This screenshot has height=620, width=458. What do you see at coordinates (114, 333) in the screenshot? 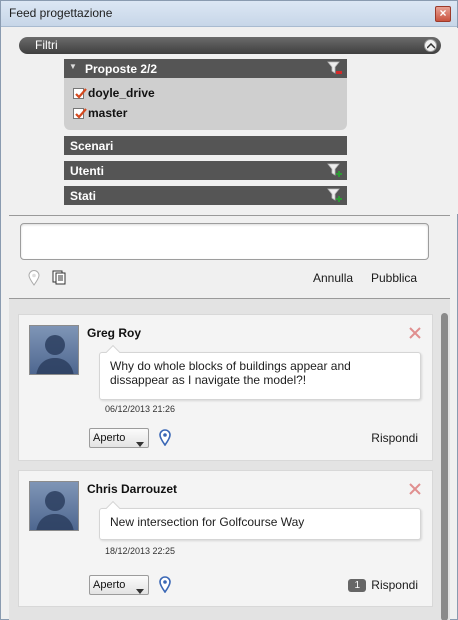
I see `post-author: Greg Roy` at bounding box center [114, 333].